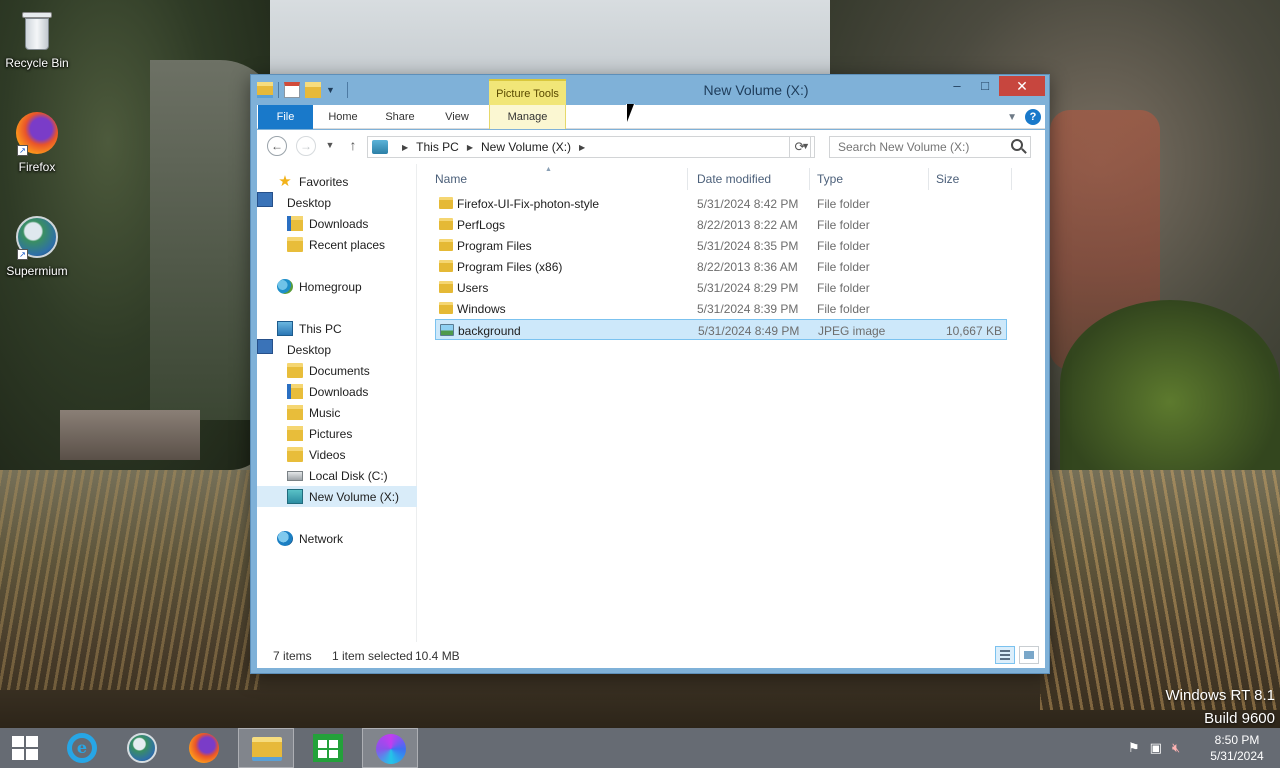 This screenshot has width=1280, height=768. What do you see at coordinates (130, 580) in the screenshot?
I see `wallpaper-reeds-left` at bounding box center [130, 580].